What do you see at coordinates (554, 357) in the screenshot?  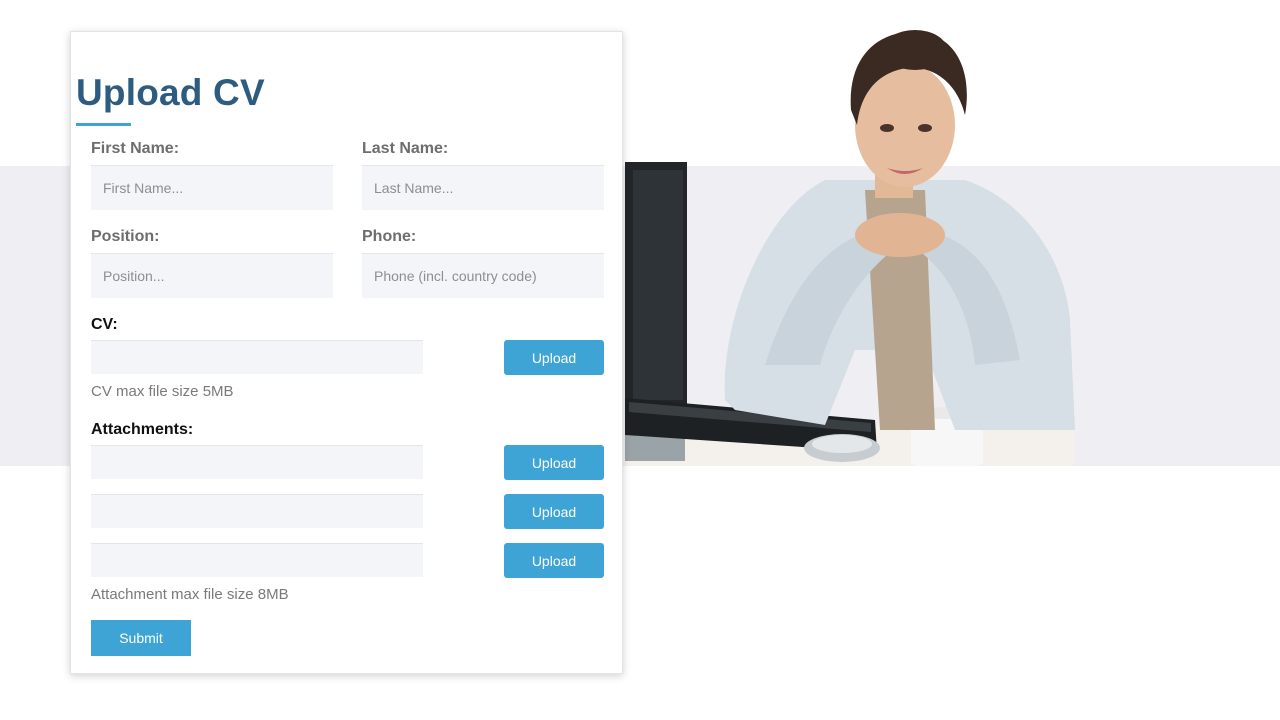 I see `cv-upload-button: Upload` at bounding box center [554, 357].